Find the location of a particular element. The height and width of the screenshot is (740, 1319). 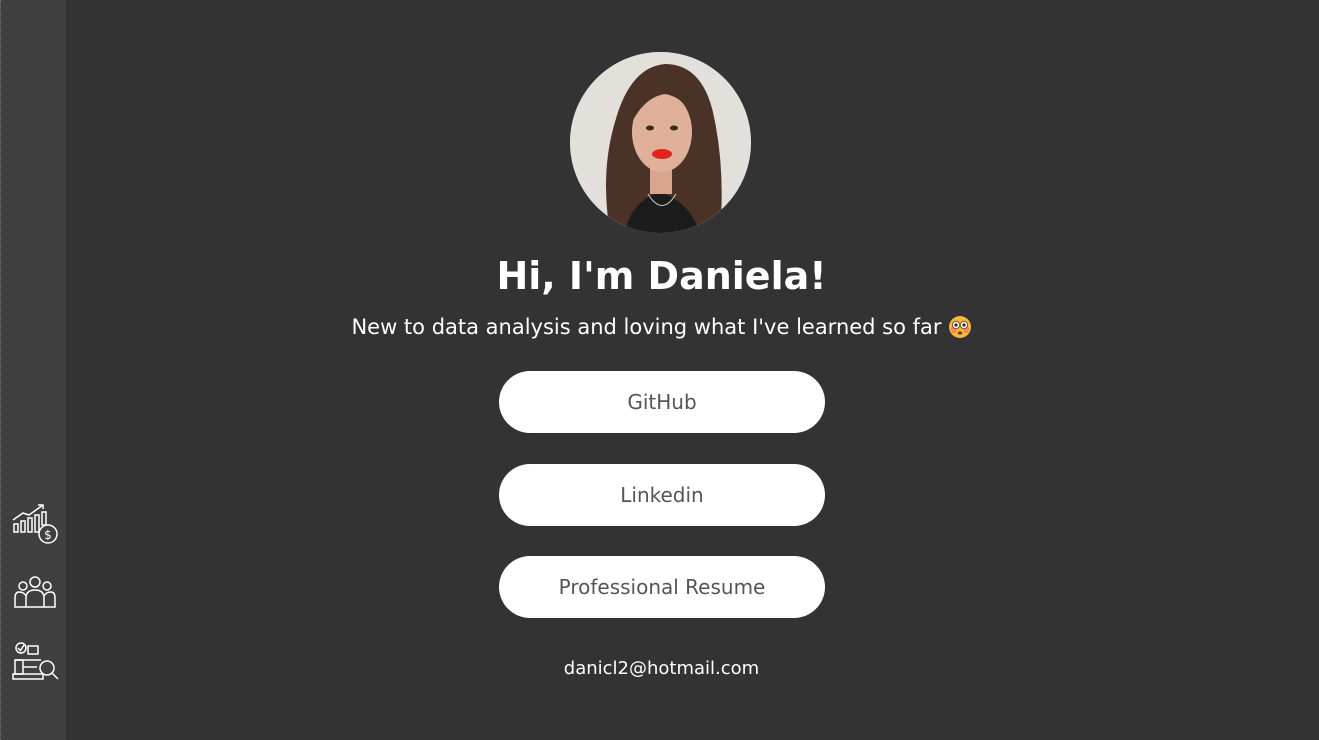

sidebar: $ is located at coordinates (33, 370).